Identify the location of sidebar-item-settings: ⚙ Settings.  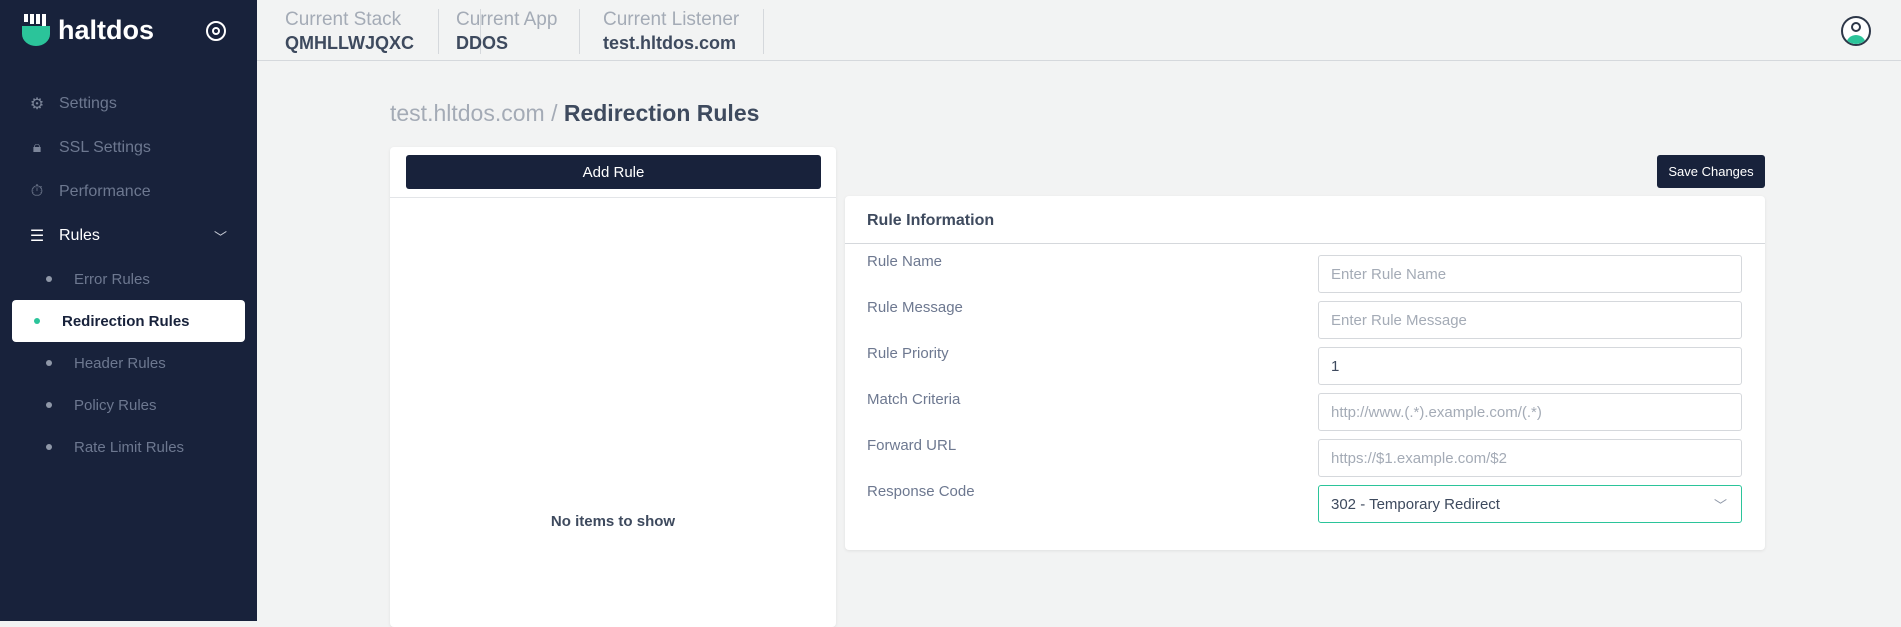
(128, 104).